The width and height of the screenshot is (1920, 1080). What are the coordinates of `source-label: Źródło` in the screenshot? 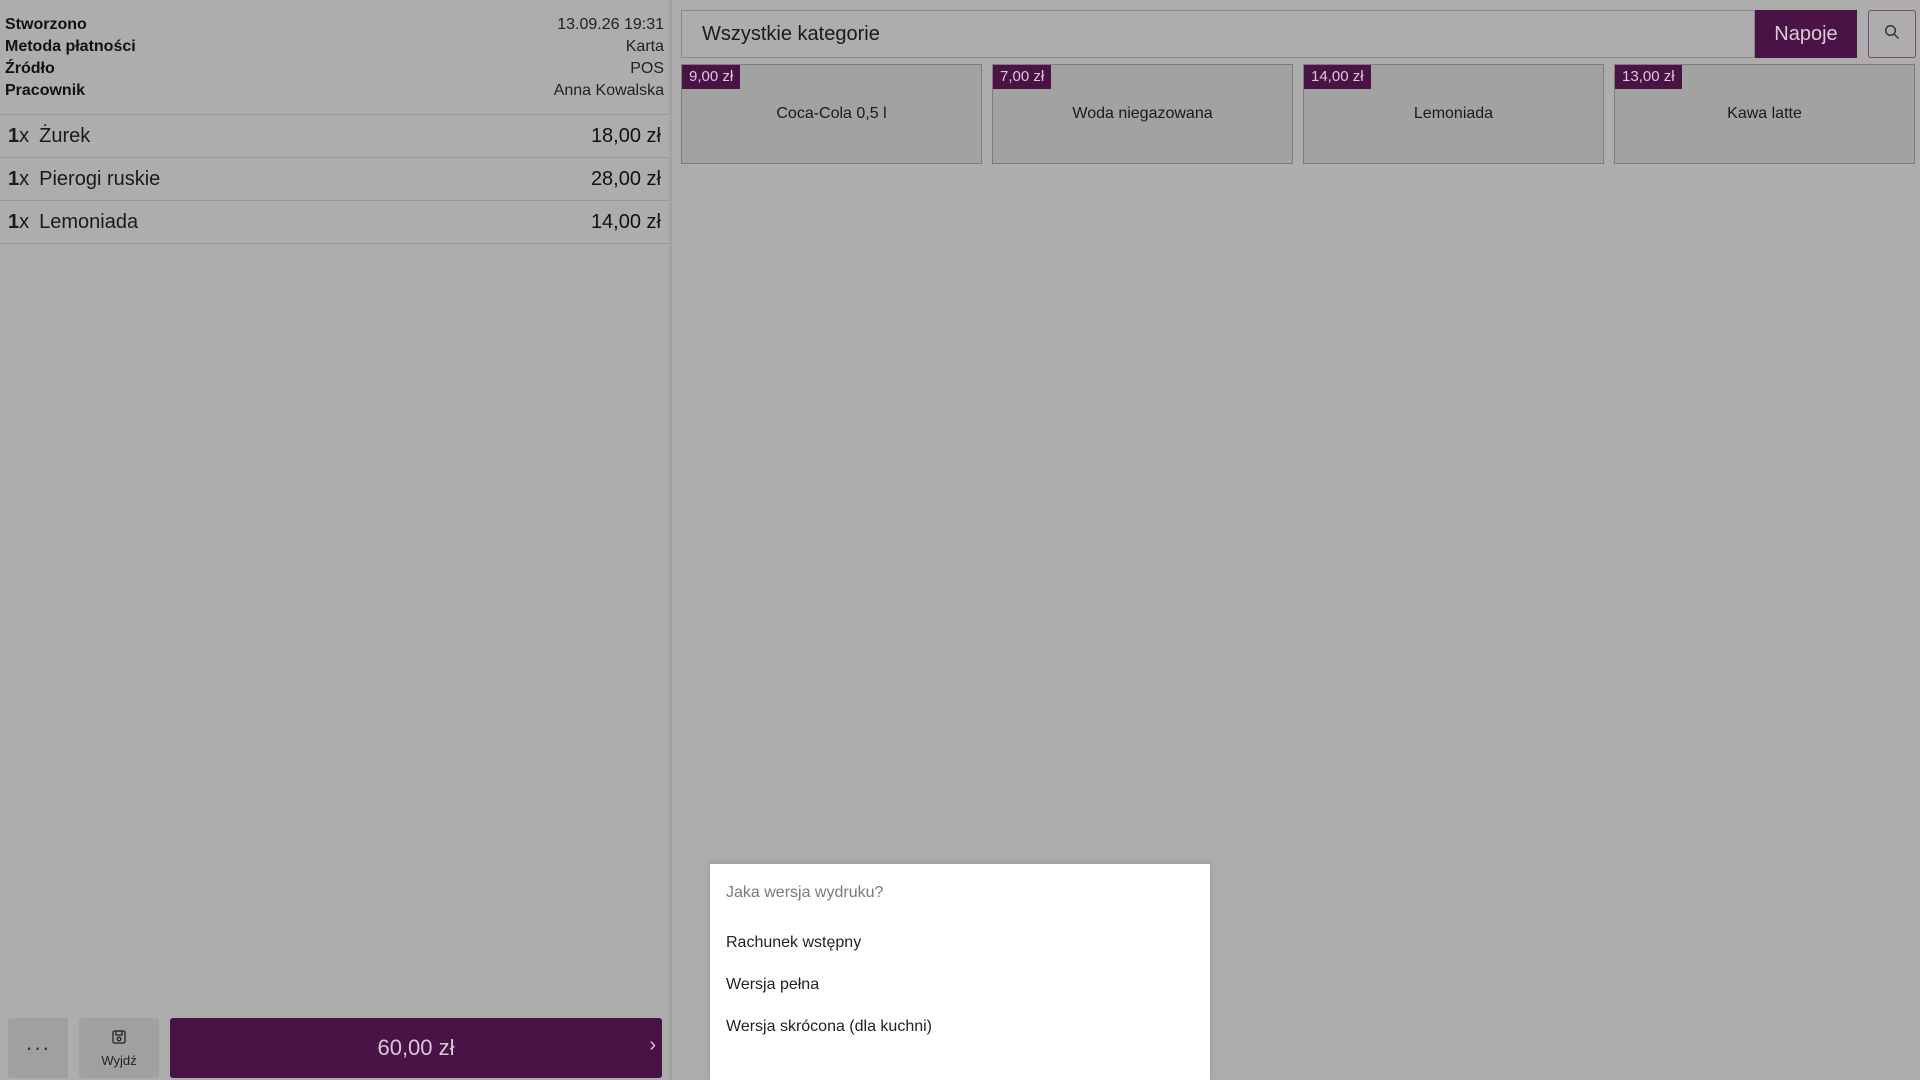 It's located at (30, 68).